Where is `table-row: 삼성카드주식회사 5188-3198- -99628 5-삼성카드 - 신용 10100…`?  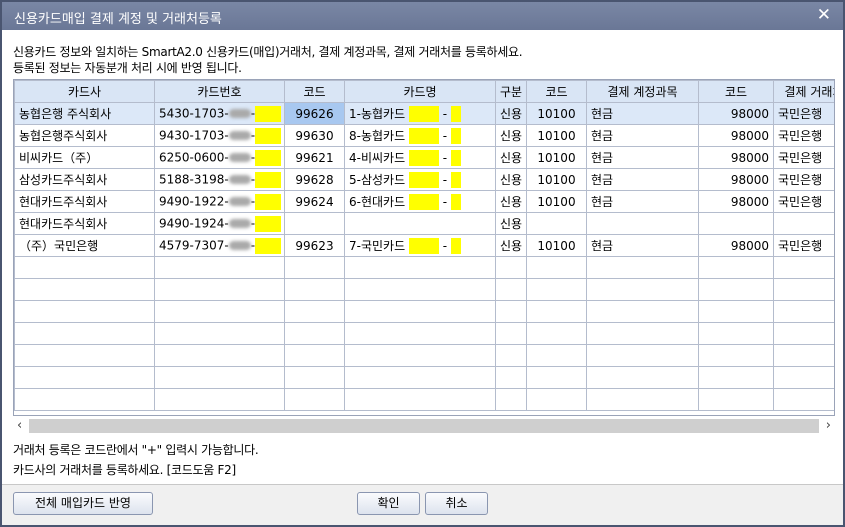 table-row: 삼성카드주식회사 5188-3198- -99628 5-삼성카드 - 신용 10100… is located at coordinates (424, 179).